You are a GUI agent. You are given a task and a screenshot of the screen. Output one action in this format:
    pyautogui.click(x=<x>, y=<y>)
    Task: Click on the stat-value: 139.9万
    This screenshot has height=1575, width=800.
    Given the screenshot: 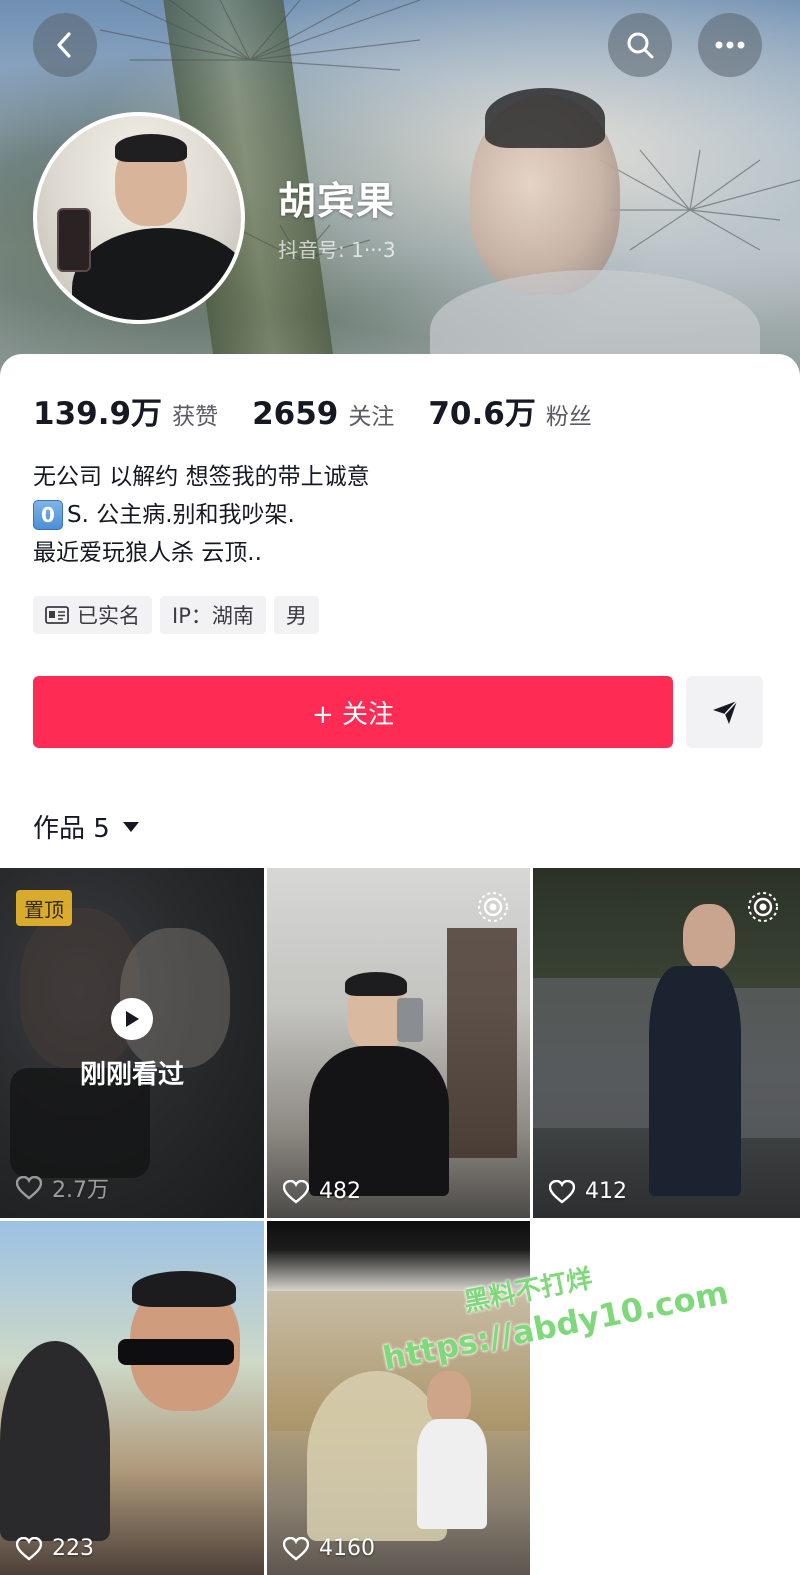 What is the action you would take?
    pyautogui.click(x=98, y=414)
    